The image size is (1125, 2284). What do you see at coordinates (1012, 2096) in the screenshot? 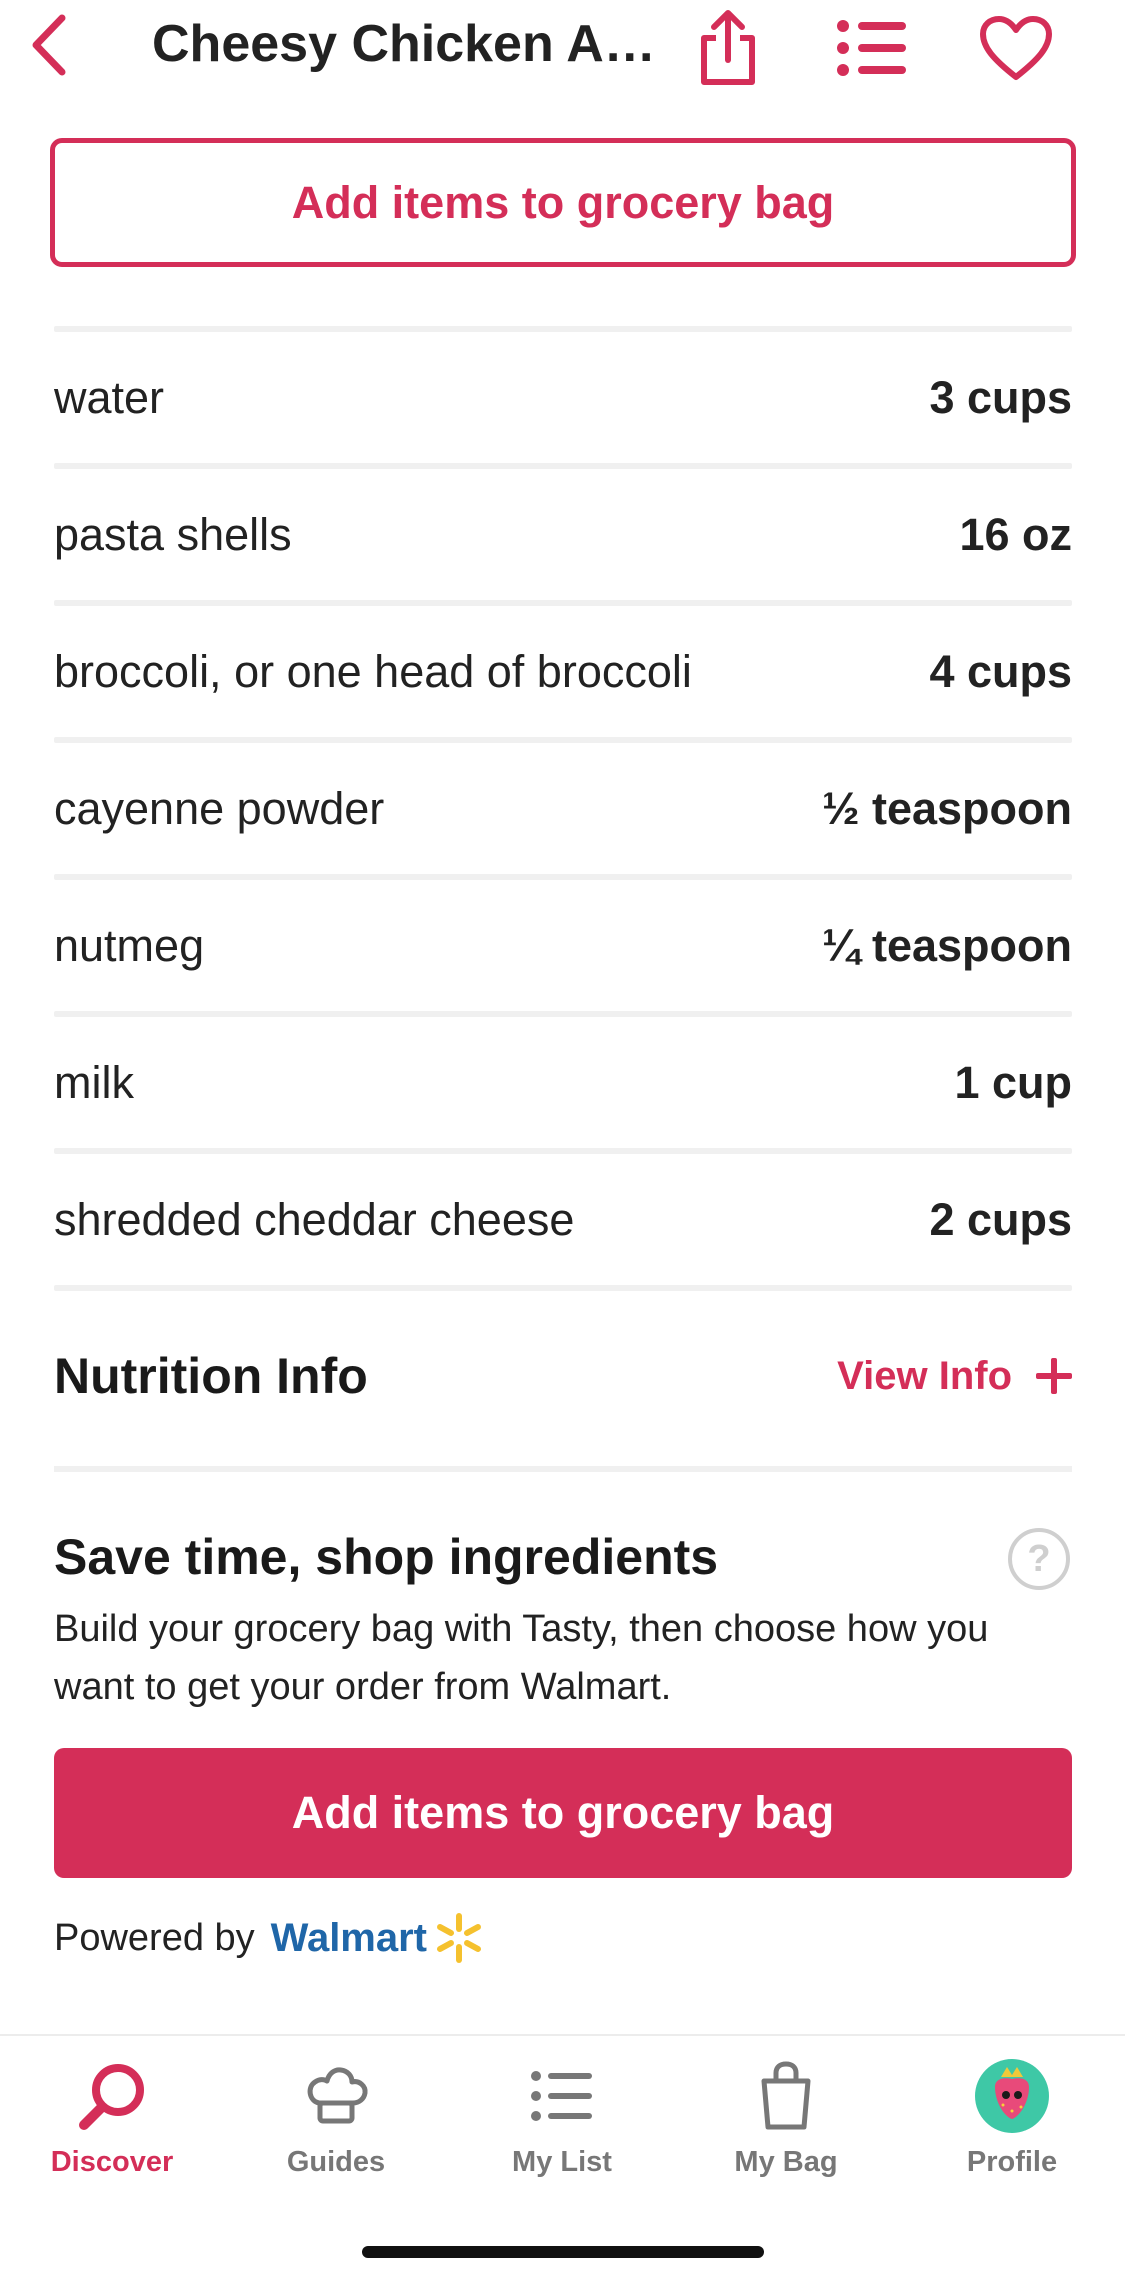
I see `strawberry-avatar-icon` at bounding box center [1012, 2096].